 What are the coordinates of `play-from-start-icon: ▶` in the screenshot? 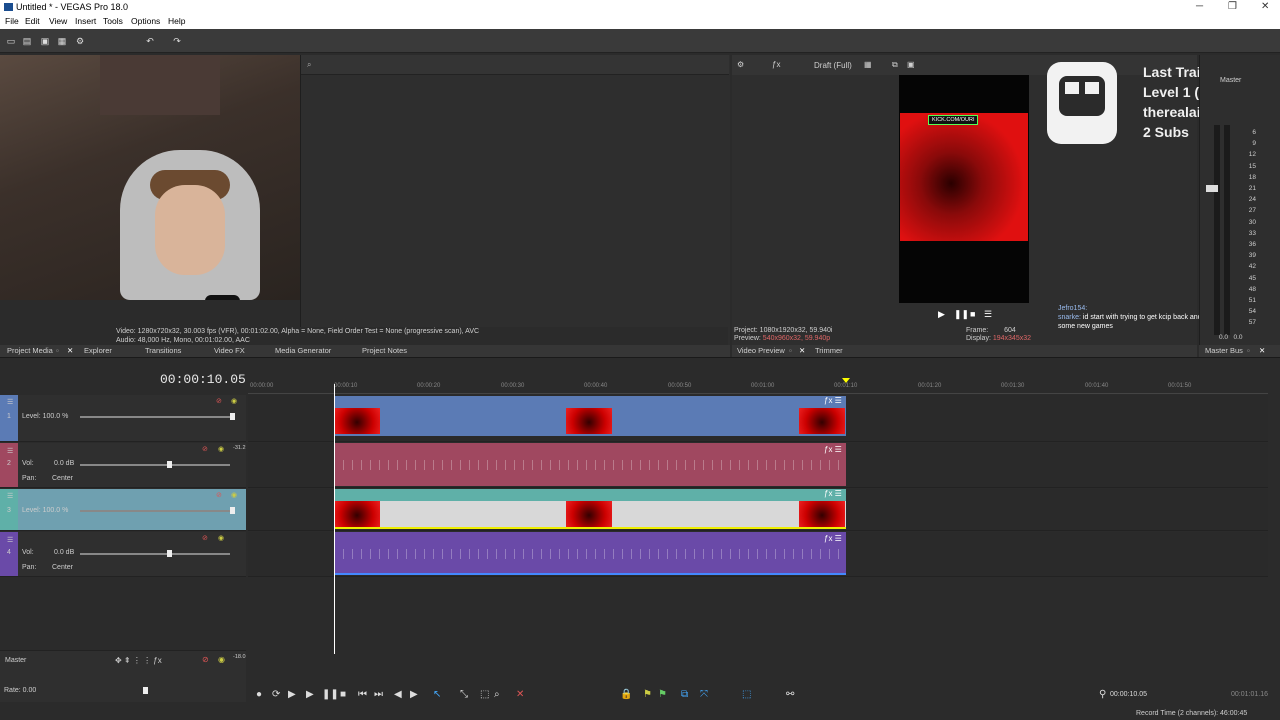 It's located at (292, 694).